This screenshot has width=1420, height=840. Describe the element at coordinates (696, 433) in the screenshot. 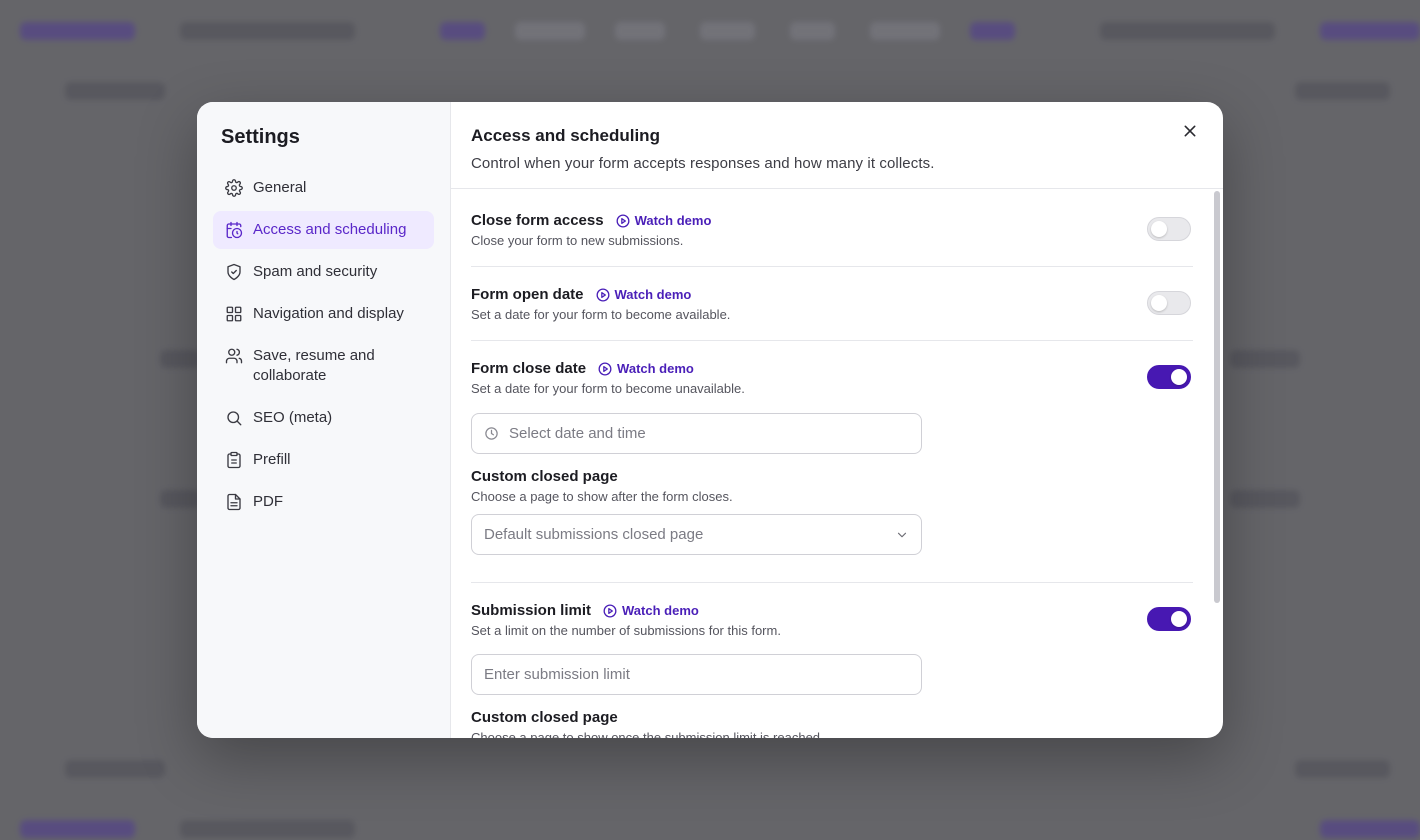

I see `close-date-picker: Select date and time` at that location.